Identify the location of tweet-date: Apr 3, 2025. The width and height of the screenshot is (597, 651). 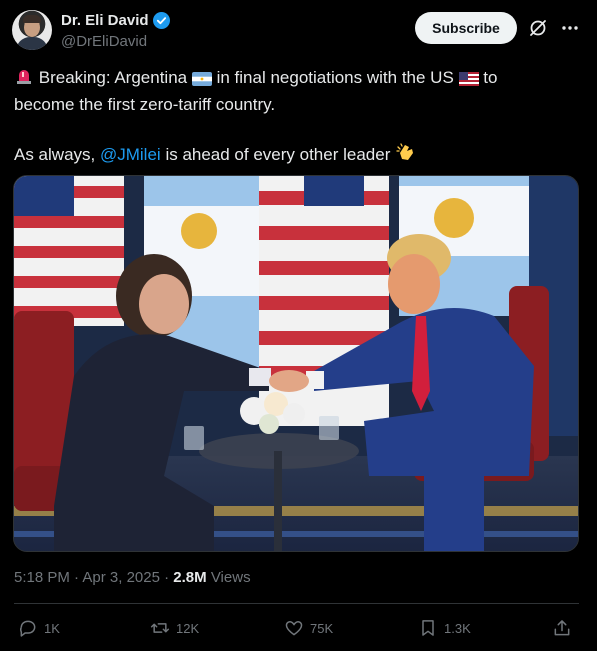
(121, 577).